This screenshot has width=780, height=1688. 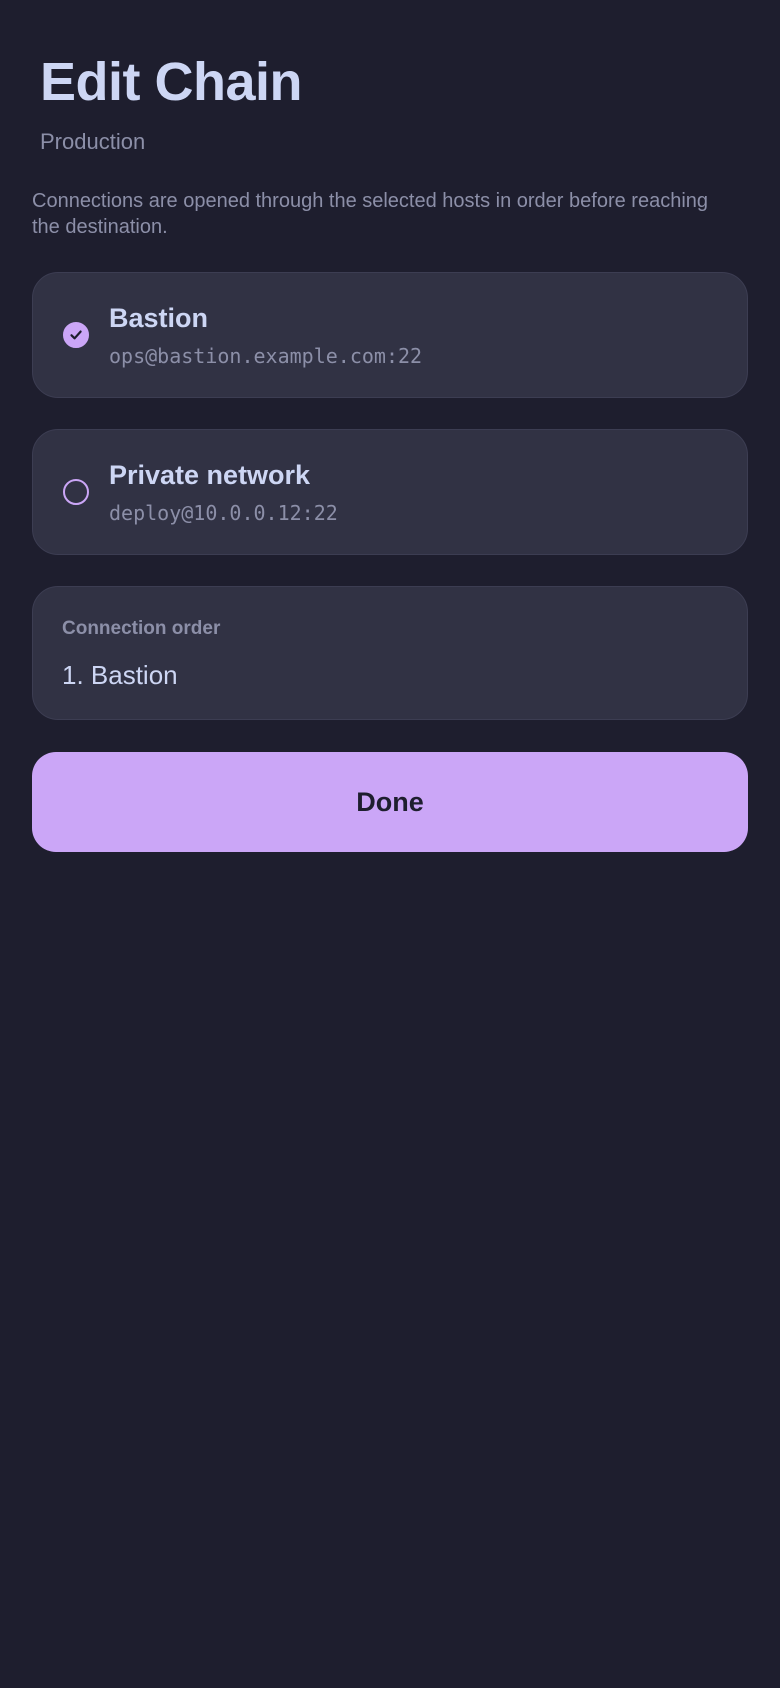 I want to click on connection-order-label: Connection order, so click(x=141, y=628).